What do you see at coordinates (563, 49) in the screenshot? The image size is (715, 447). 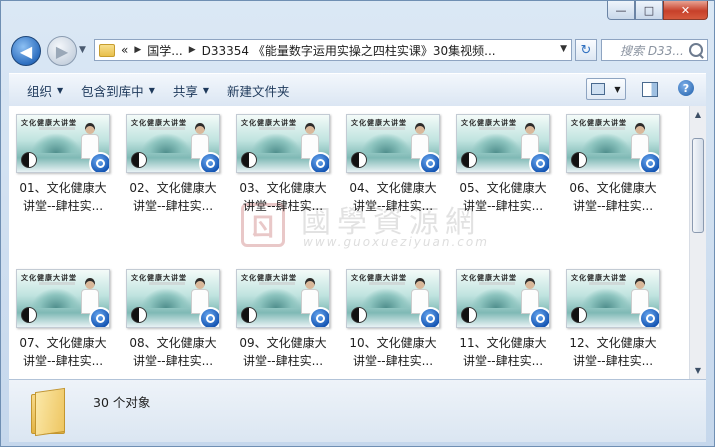 I see `address-dropdown-icon: ▼` at bounding box center [563, 49].